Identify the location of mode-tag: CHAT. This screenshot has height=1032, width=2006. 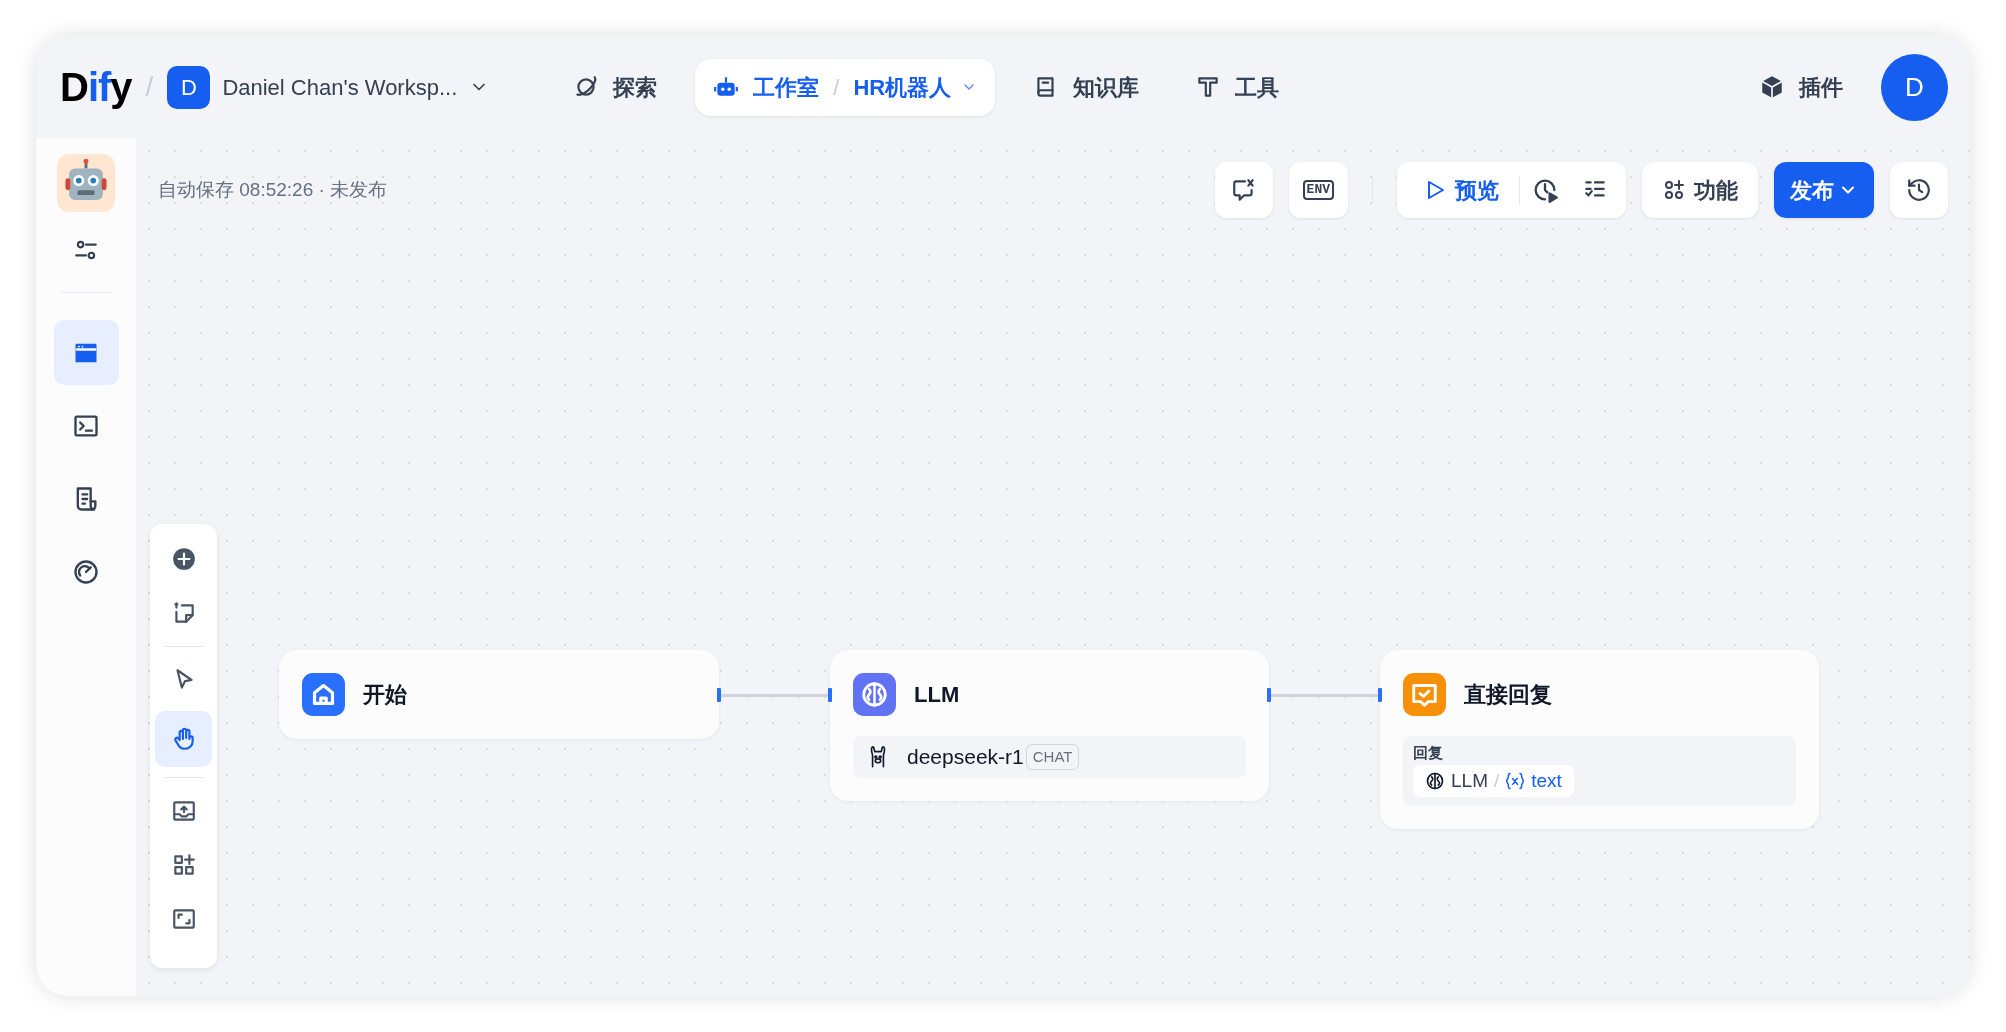
(1052, 757).